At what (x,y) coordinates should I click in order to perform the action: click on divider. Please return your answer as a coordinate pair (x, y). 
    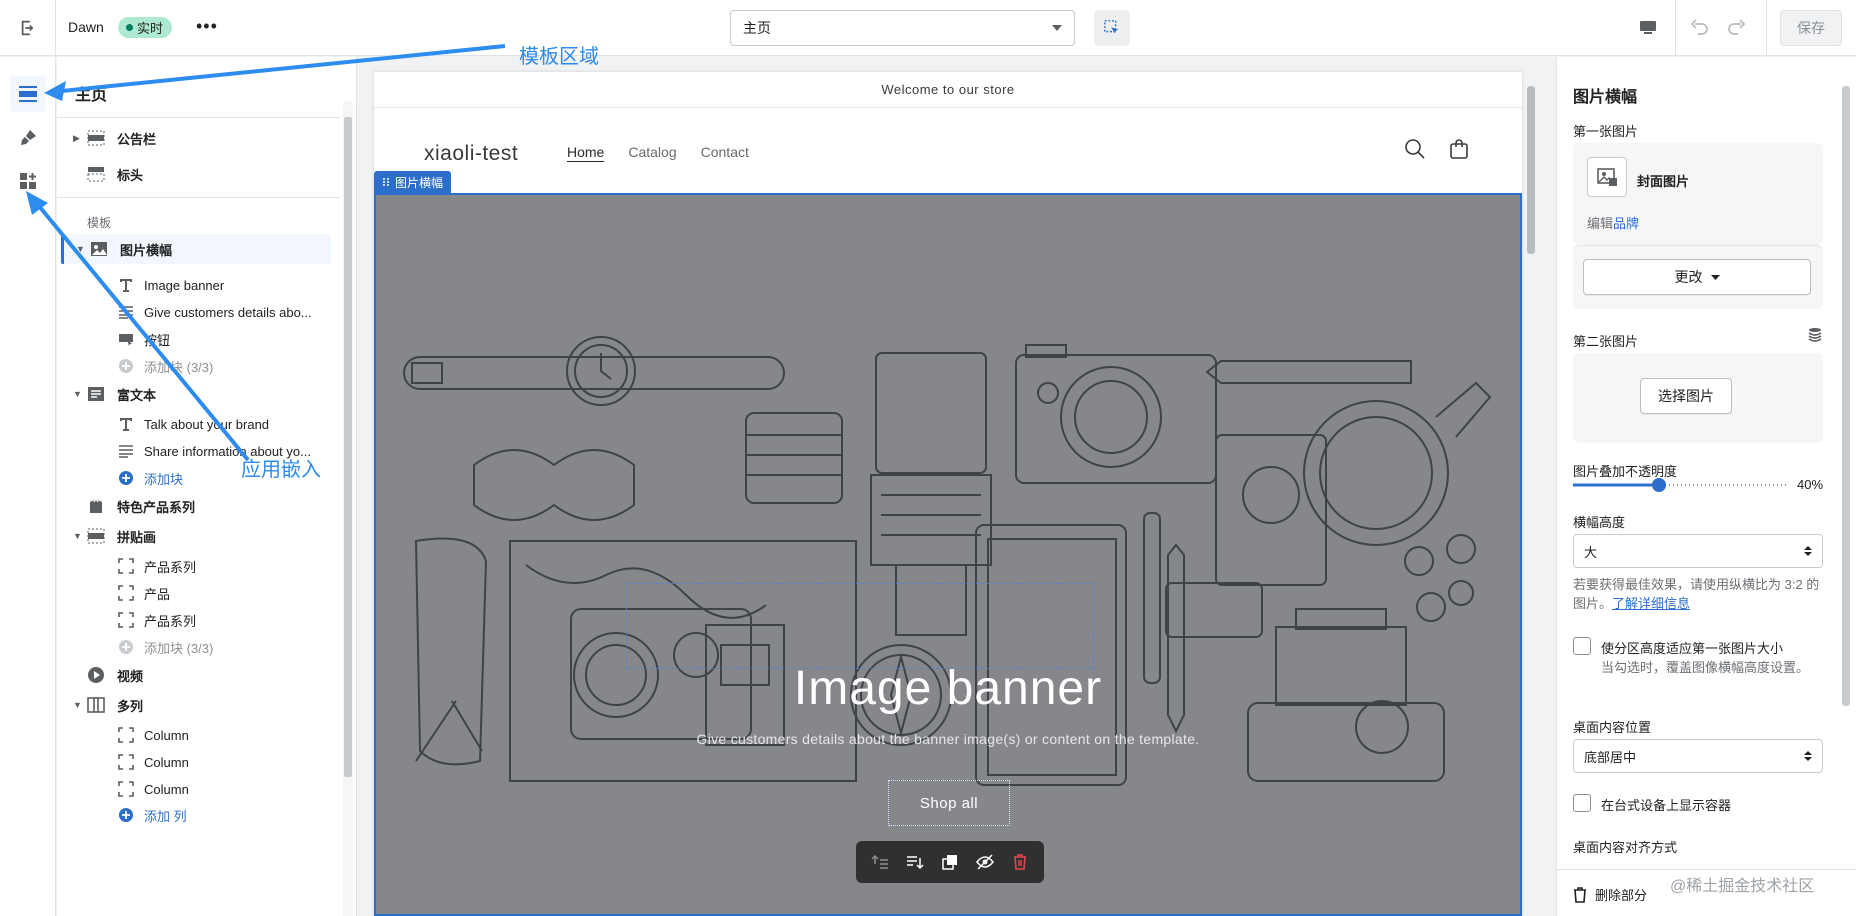
    Looking at the image, I should click on (1675, 28).